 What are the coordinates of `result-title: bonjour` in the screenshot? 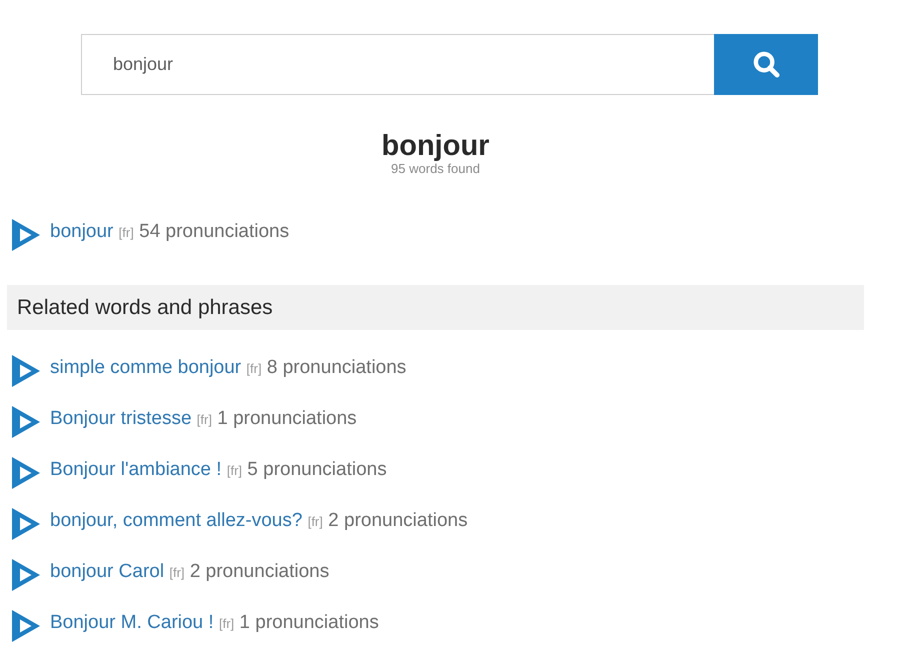 It's located at (436, 146).